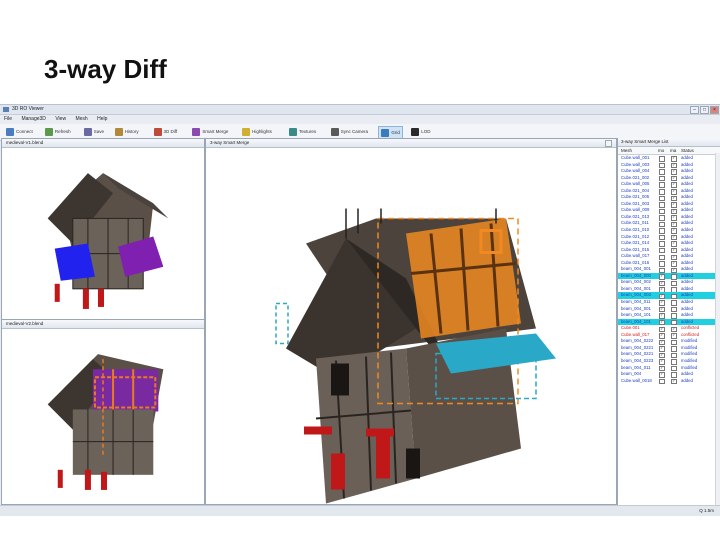 This screenshot has height=540, width=720. I want to click on menu-bar: File Manage3D View Mesh Help, so click(360, 119).